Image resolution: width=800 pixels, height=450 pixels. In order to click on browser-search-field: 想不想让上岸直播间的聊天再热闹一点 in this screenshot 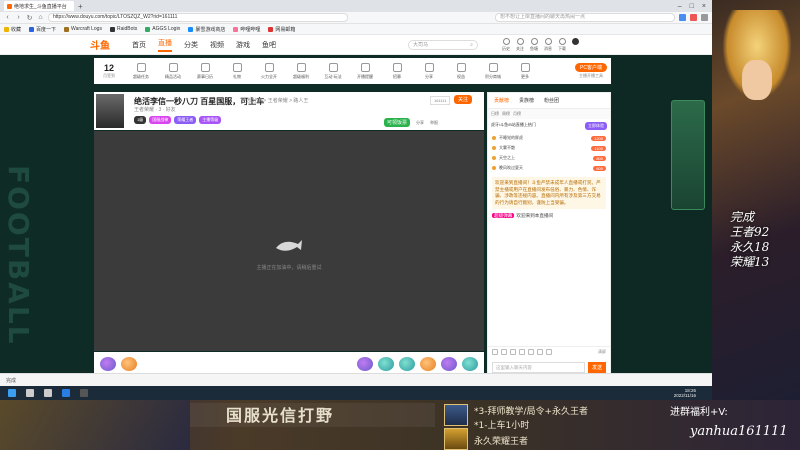, I will do `click(585, 17)`.